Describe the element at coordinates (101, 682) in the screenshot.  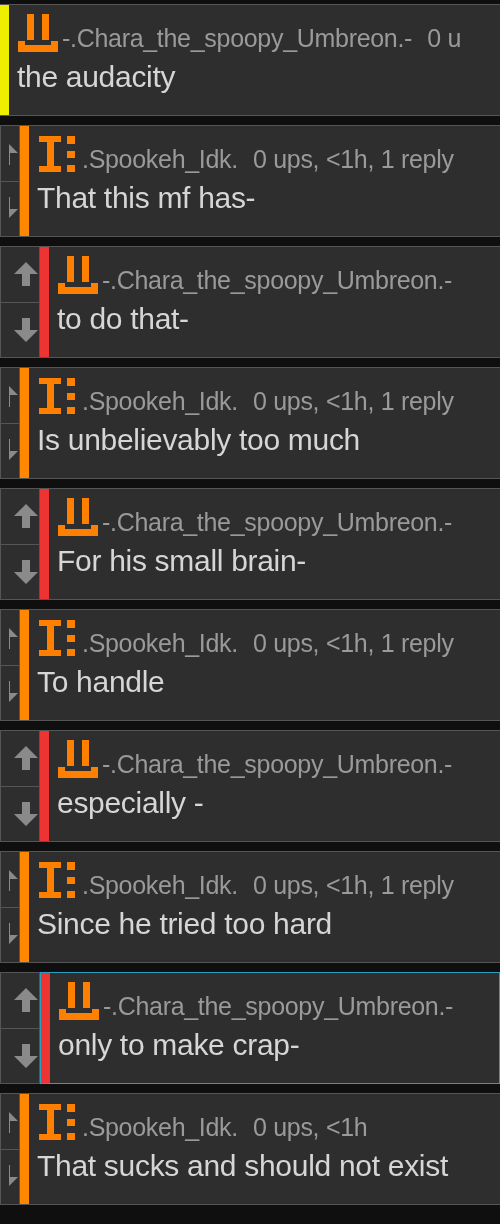
I see `comment-text: To handle` at that location.